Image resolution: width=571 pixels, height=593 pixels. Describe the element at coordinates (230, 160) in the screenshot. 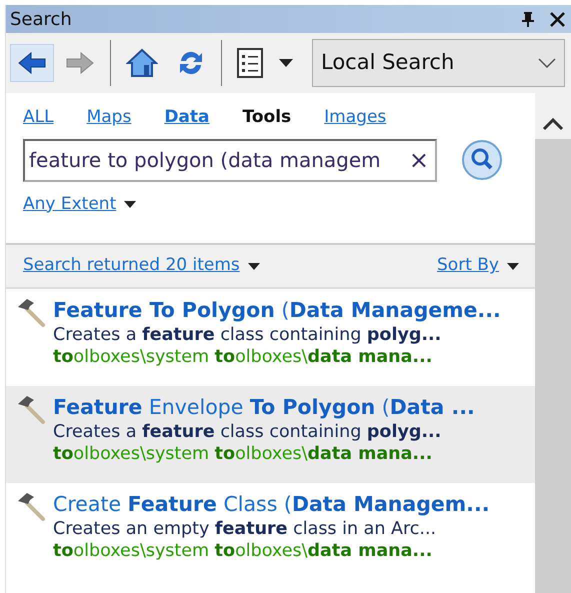

I see `search-field: feature to polygon (data managem ×` at that location.